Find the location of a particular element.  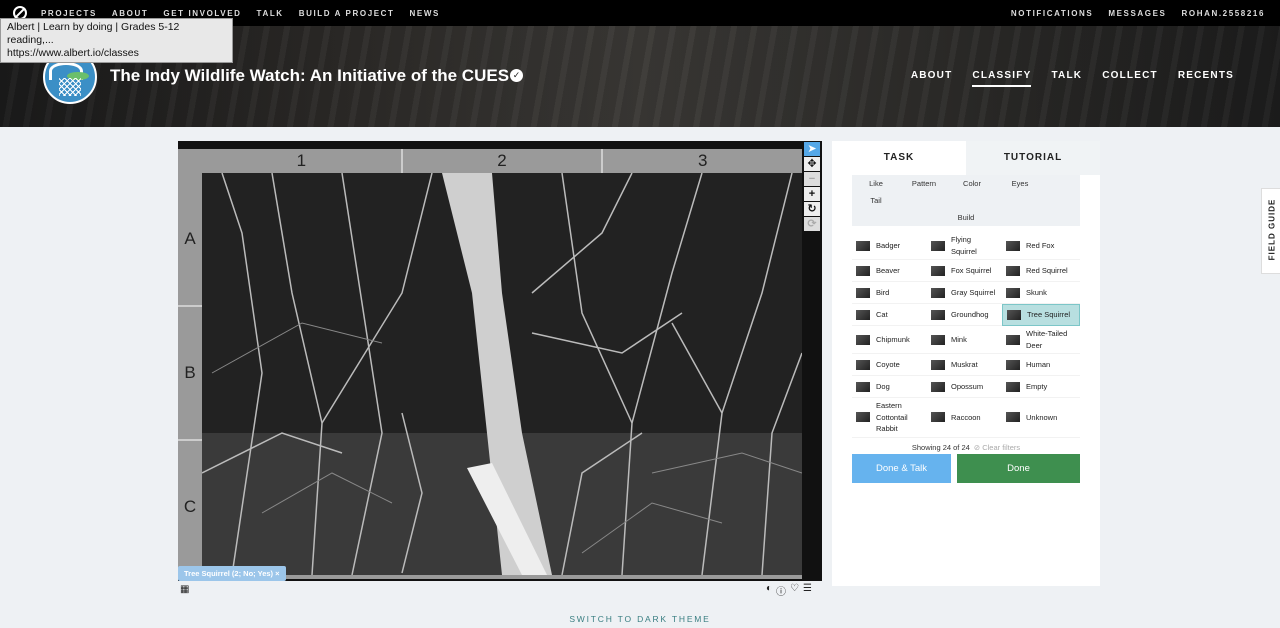

move-icon: ✥ is located at coordinates (812, 164).